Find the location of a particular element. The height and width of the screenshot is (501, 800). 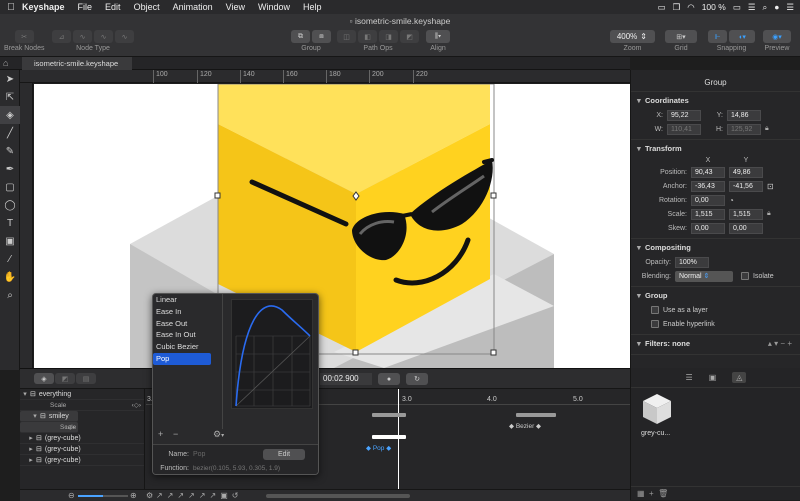

symbol-tab-icon: ◬ is located at coordinates (739, 377).